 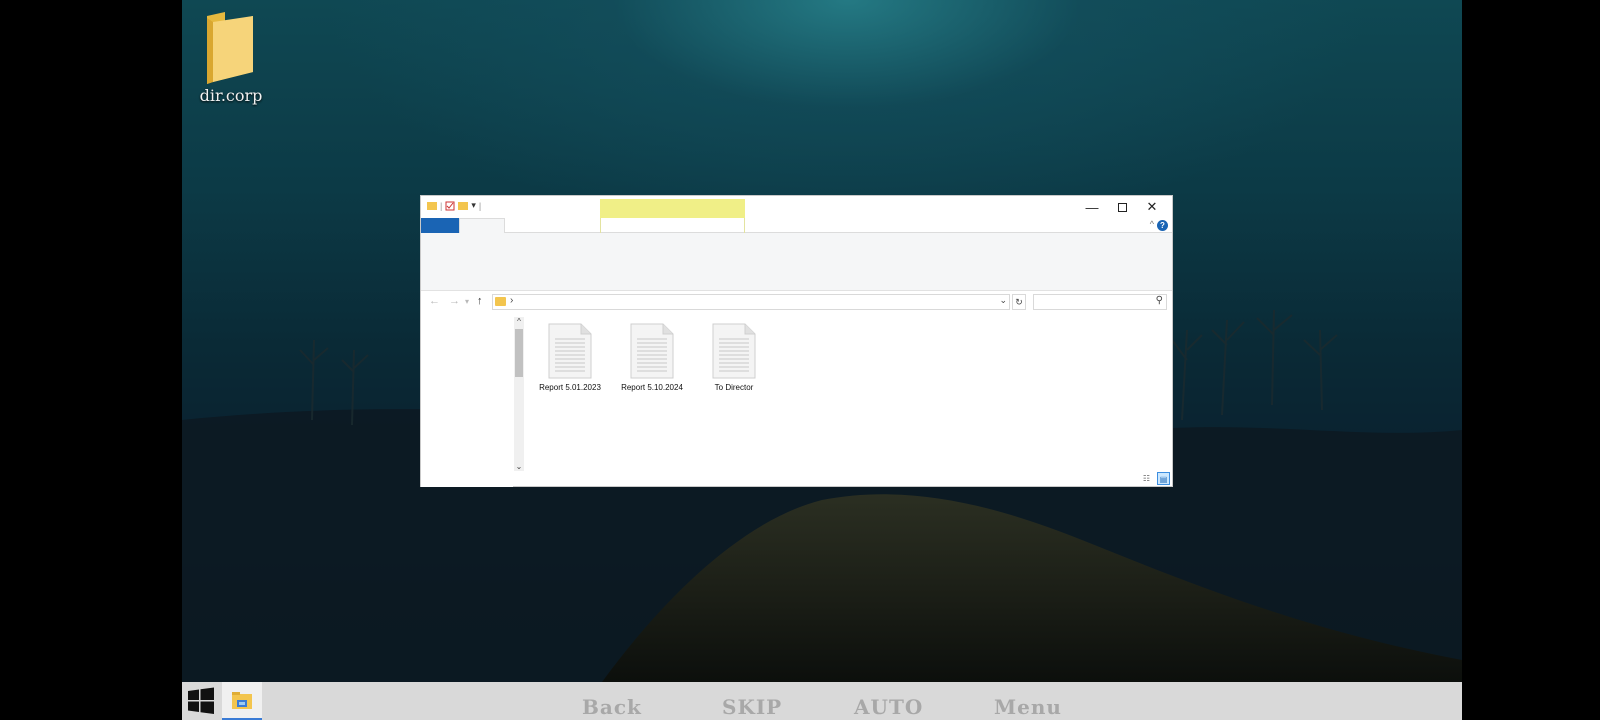 What do you see at coordinates (796, 262) in the screenshot?
I see `ribbon-body` at bounding box center [796, 262].